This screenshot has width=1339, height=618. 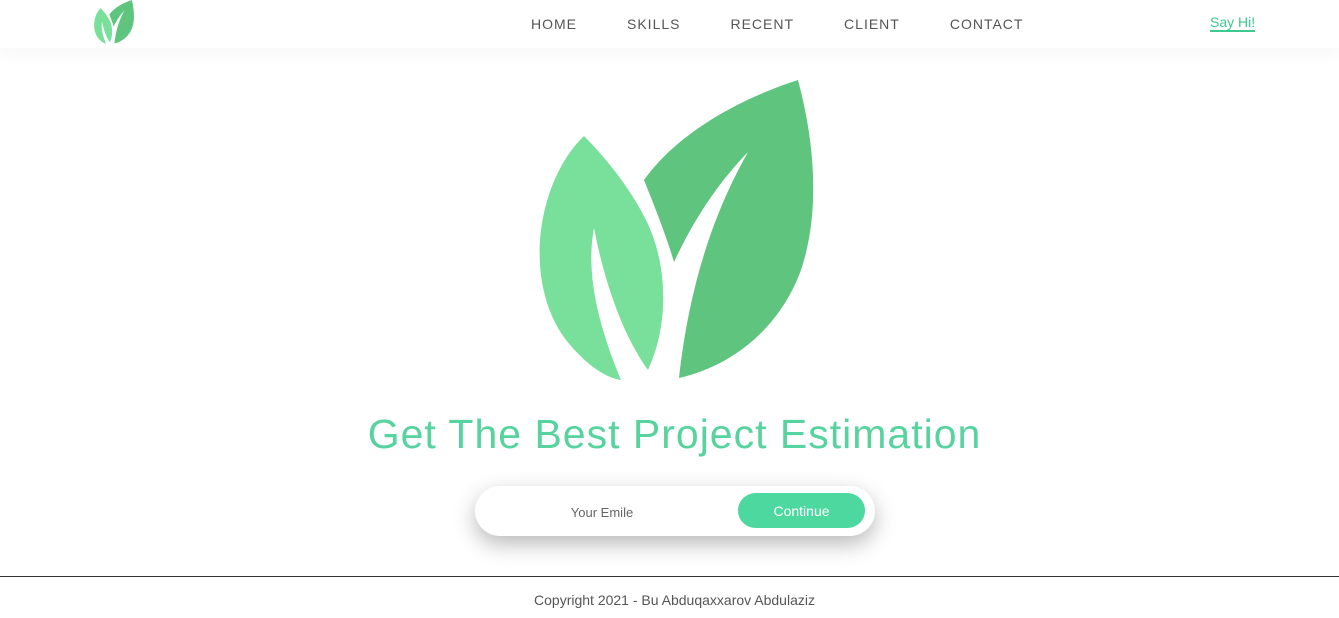 What do you see at coordinates (602, 512) in the screenshot?
I see `email-input` at bounding box center [602, 512].